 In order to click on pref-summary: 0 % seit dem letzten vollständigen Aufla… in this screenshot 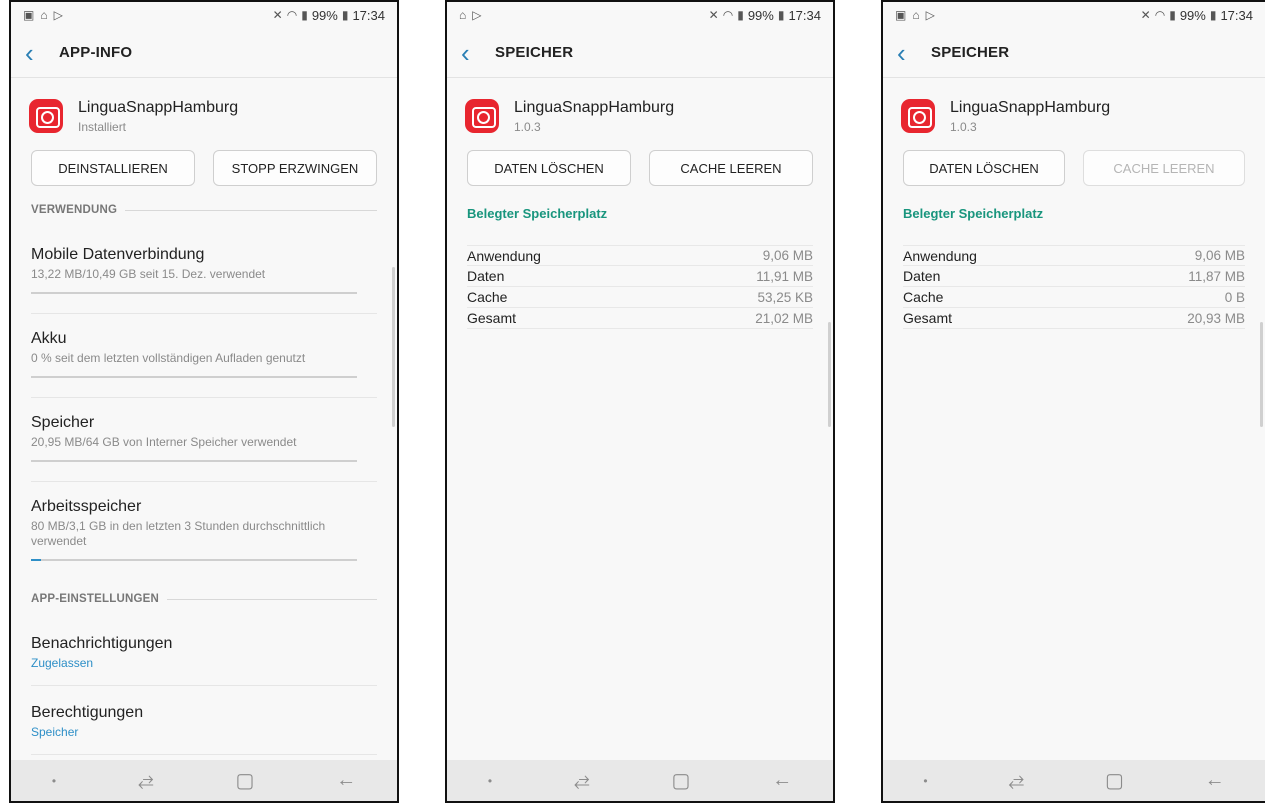, I will do `click(168, 358)`.